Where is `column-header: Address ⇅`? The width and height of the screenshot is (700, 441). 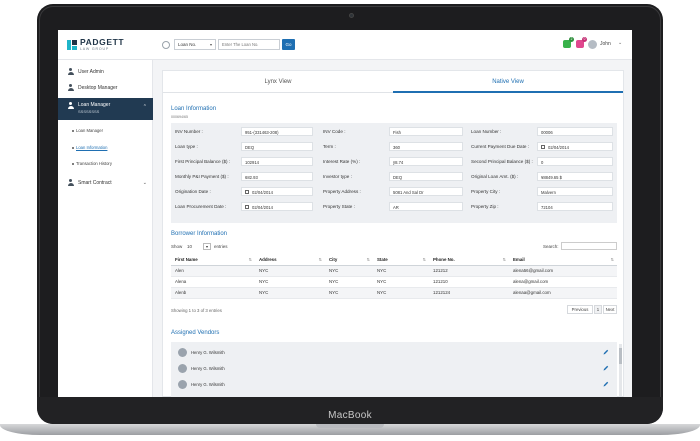 column-header: Address ⇅ is located at coordinates (290, 260).